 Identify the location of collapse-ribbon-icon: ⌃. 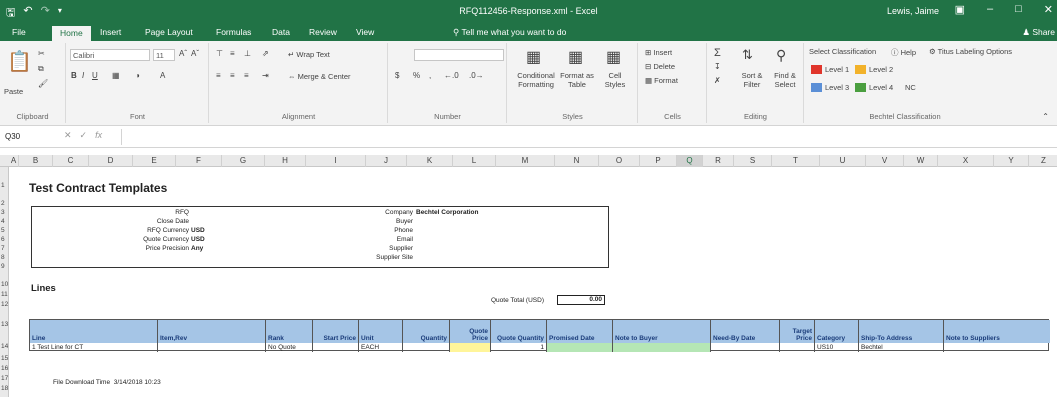
(1045, 116).